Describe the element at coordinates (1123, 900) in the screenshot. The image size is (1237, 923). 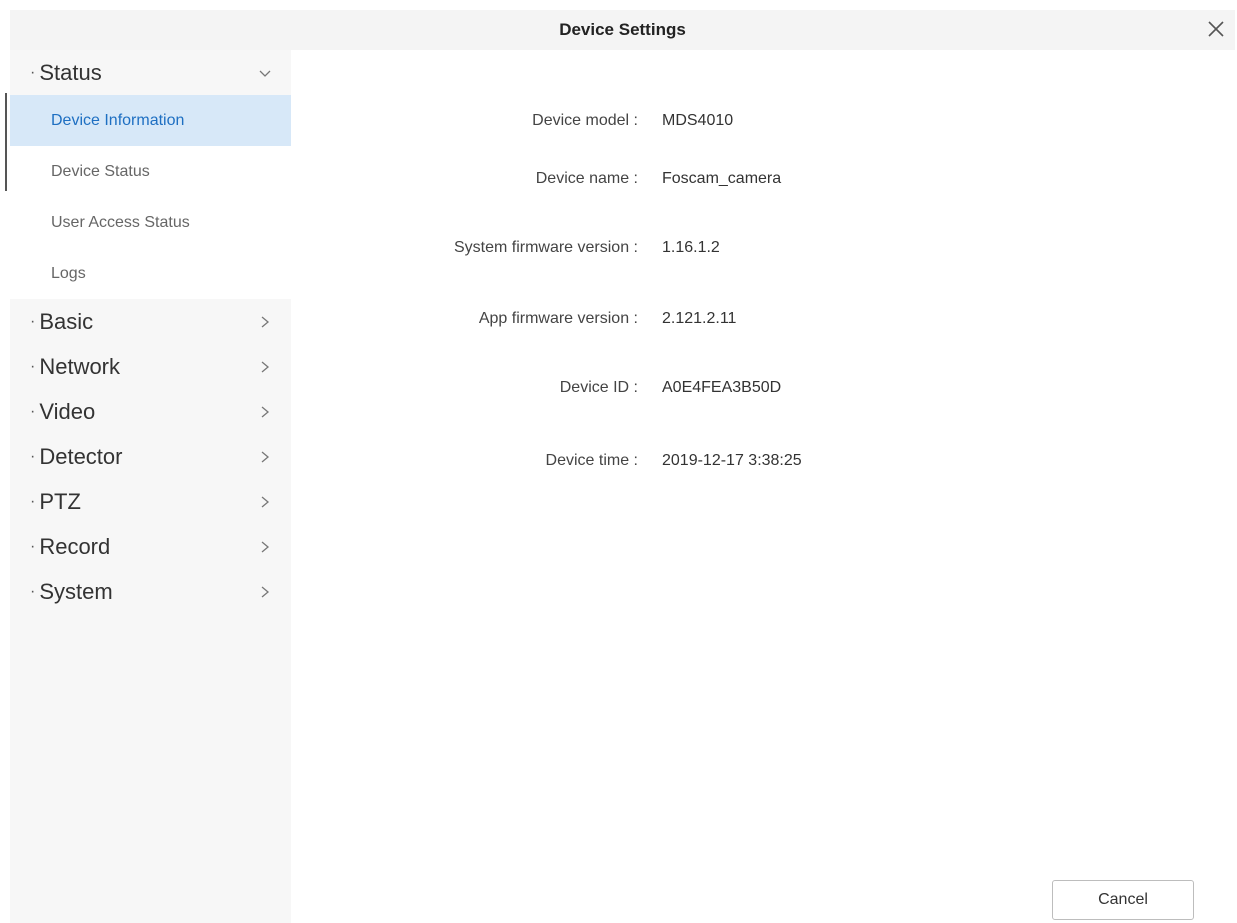
I see `cancel-button: Cancel` at that location.